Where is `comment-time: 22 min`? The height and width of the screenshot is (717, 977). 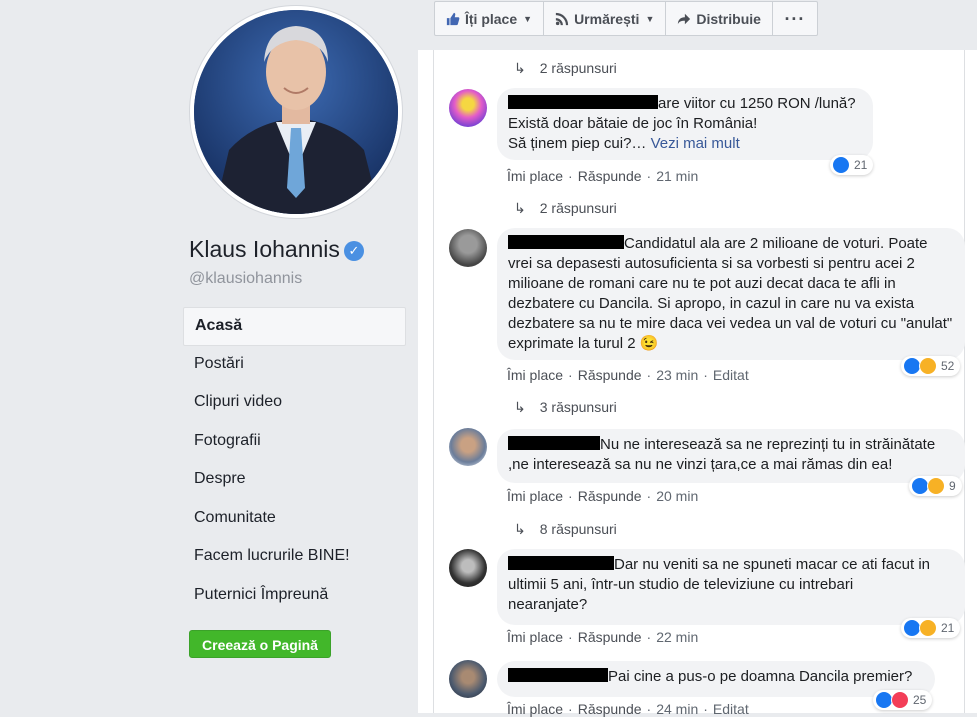
comment-time: 22 min is located at coordinates (677, 637).